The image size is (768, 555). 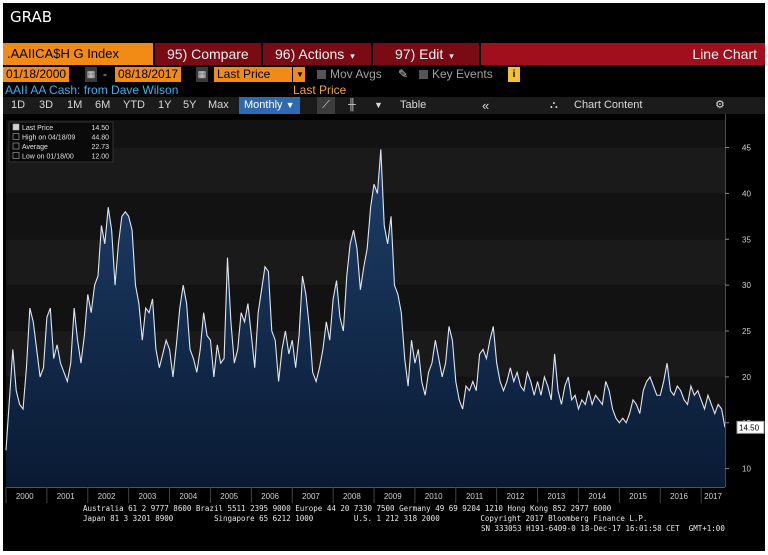 What do you see at coordinates (746, 377) in the screenshot?
I see `y-tick-label: 20` at bounding box center [746, 377].